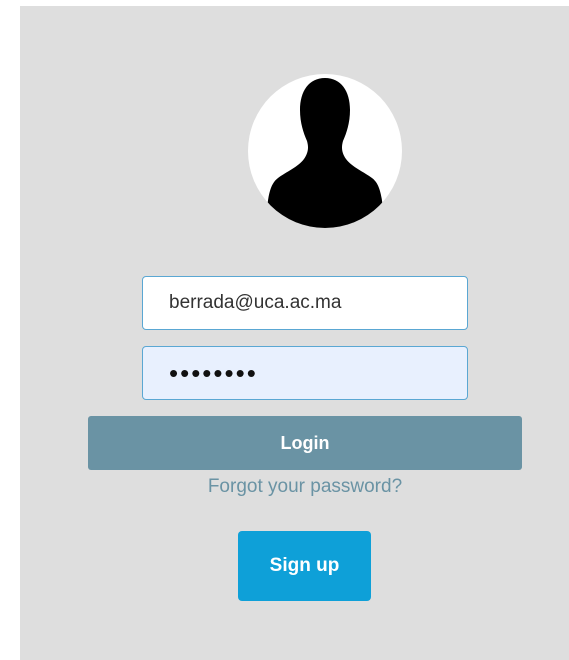  Describe the element at coordinates (305, 303) in the screenshot. I see `email-field` at that location.